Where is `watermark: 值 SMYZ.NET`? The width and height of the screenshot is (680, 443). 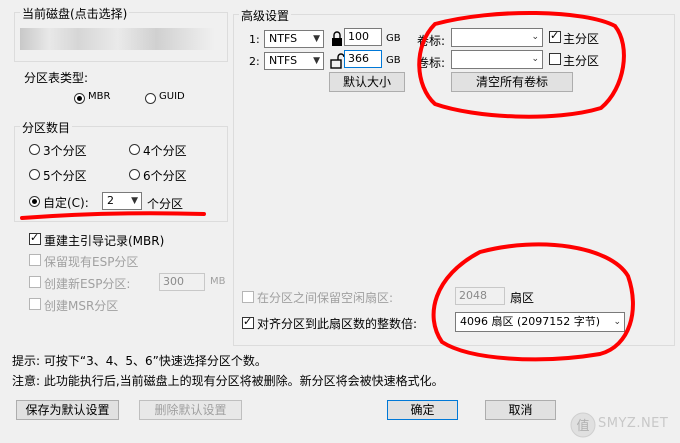
watermark: 值 SMYZ.NET is located at coordinates (623, 425).